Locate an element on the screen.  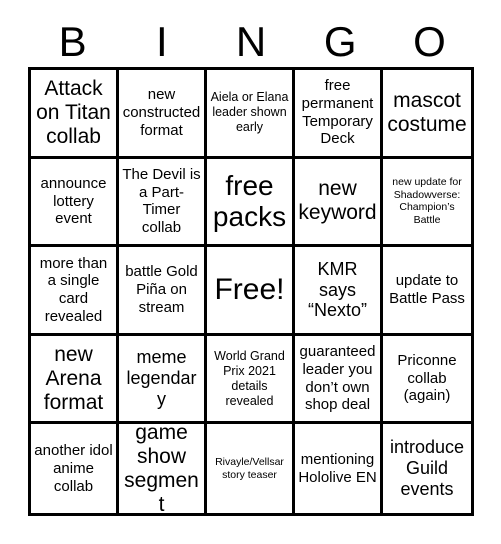
bingo-cell-label: update to Battle Pass is located at coordinates (427, 289).